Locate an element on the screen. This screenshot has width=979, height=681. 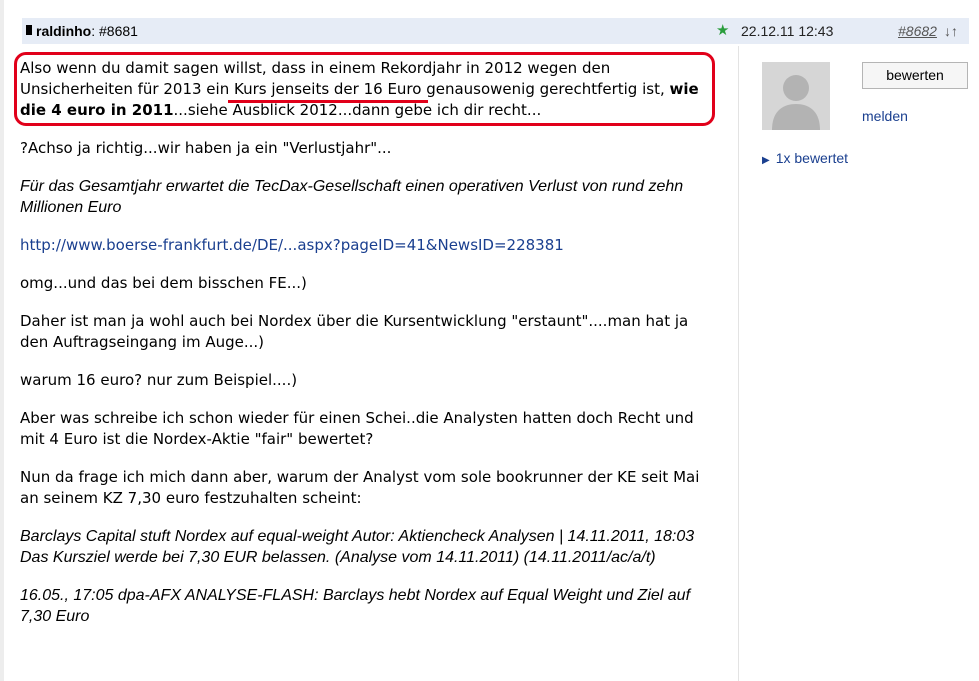
left-edge-strip is located at coordinates (2, 340).